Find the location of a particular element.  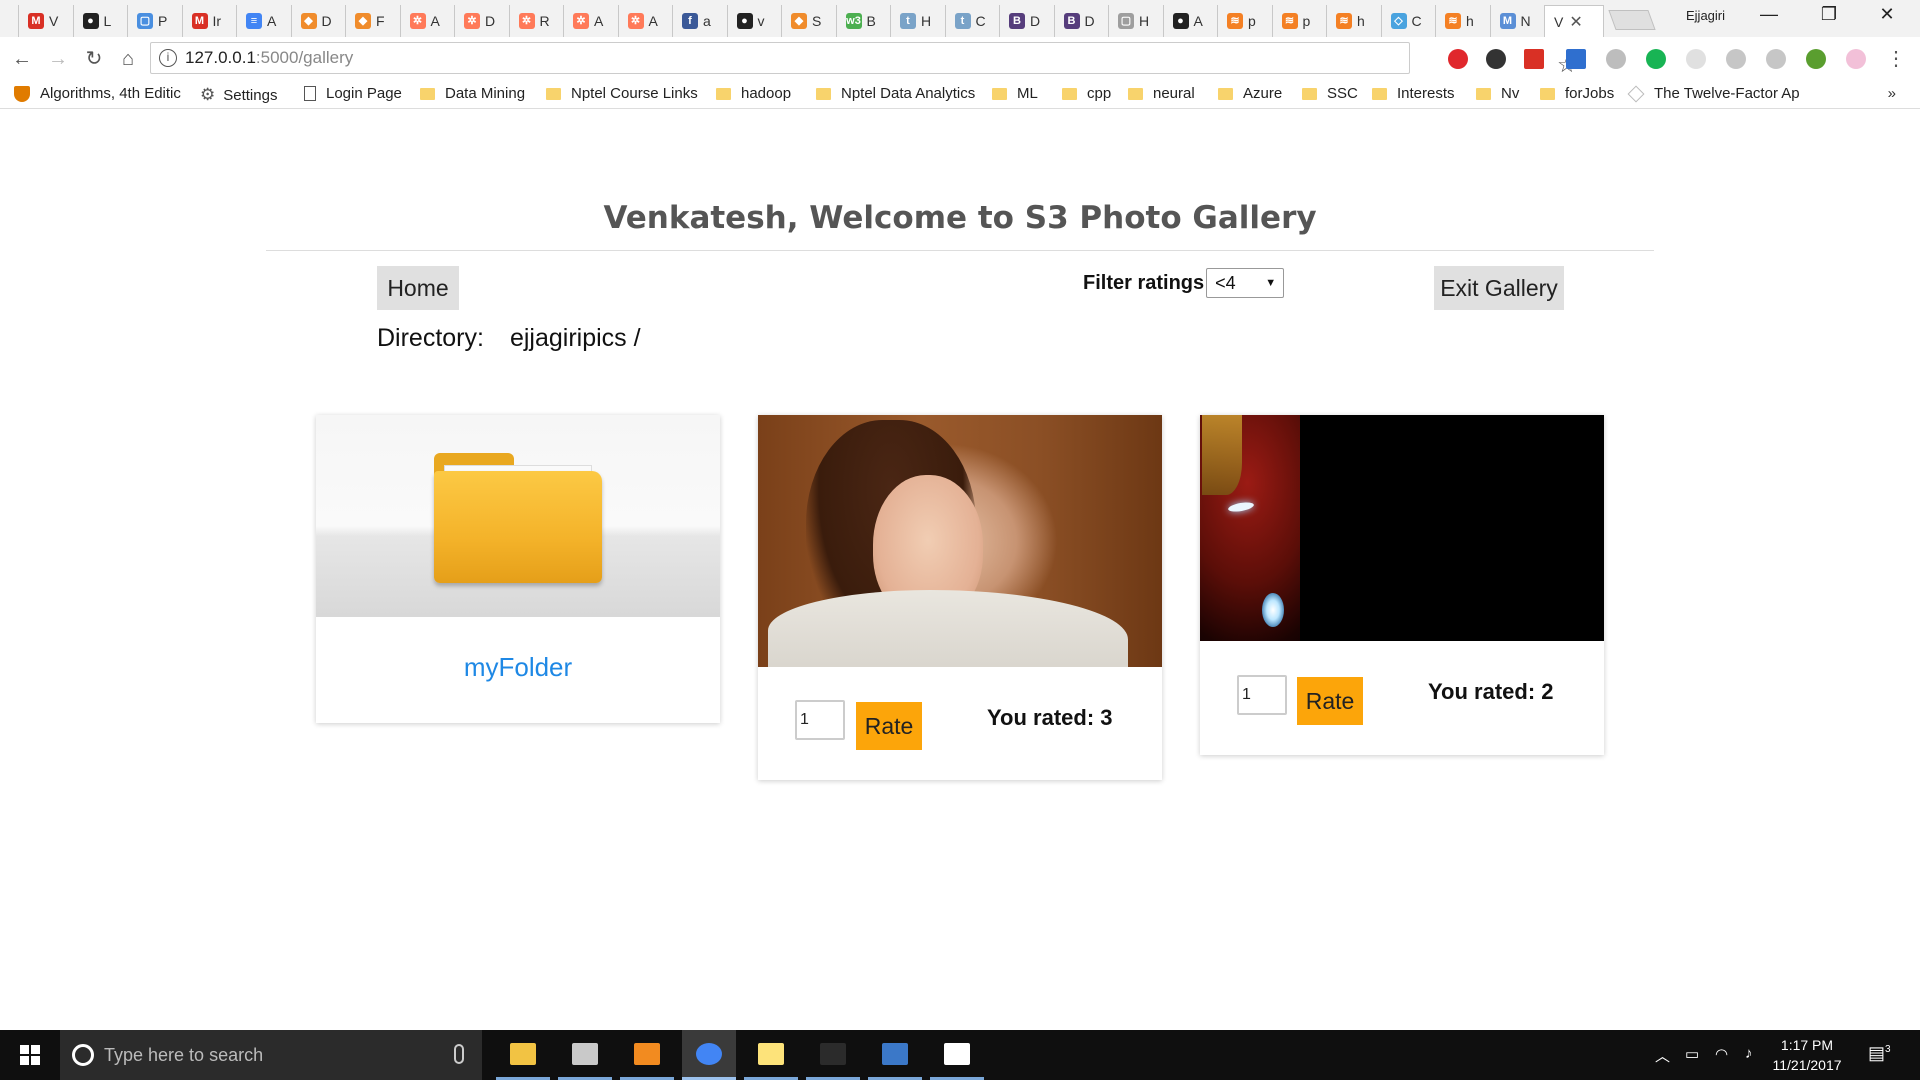

back-arrow-icon: ← is located at coordinates (22, 59).